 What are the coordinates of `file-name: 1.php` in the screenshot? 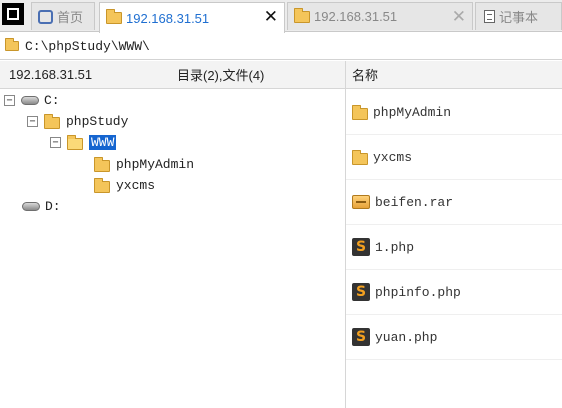 It's located at (395, 247).